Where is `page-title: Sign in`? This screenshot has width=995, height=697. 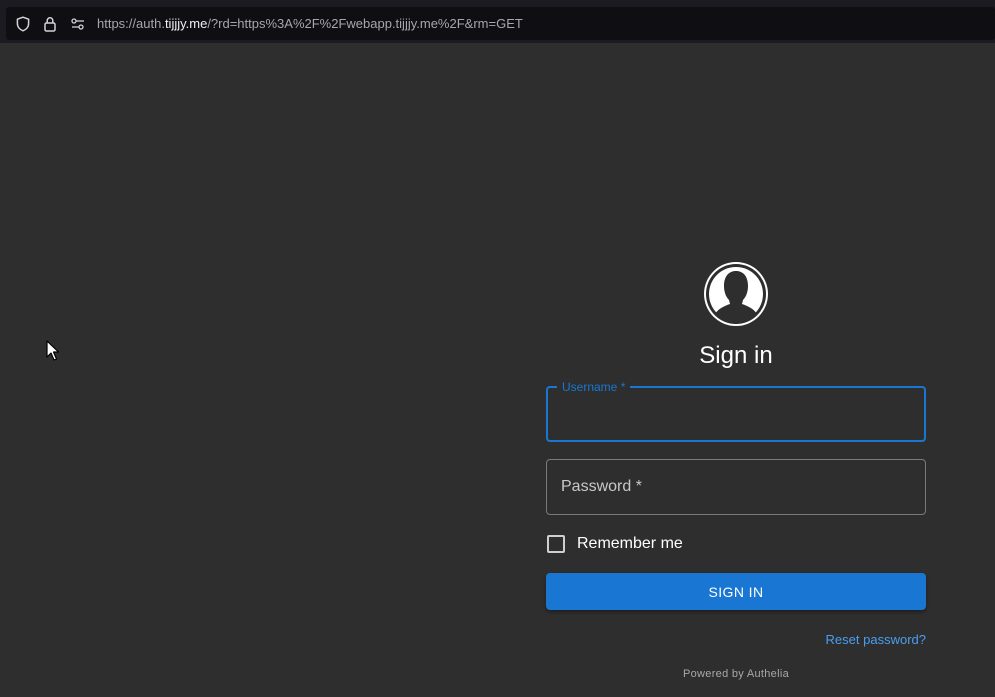 page-title: Sign in is located at coordinates (736, 355).